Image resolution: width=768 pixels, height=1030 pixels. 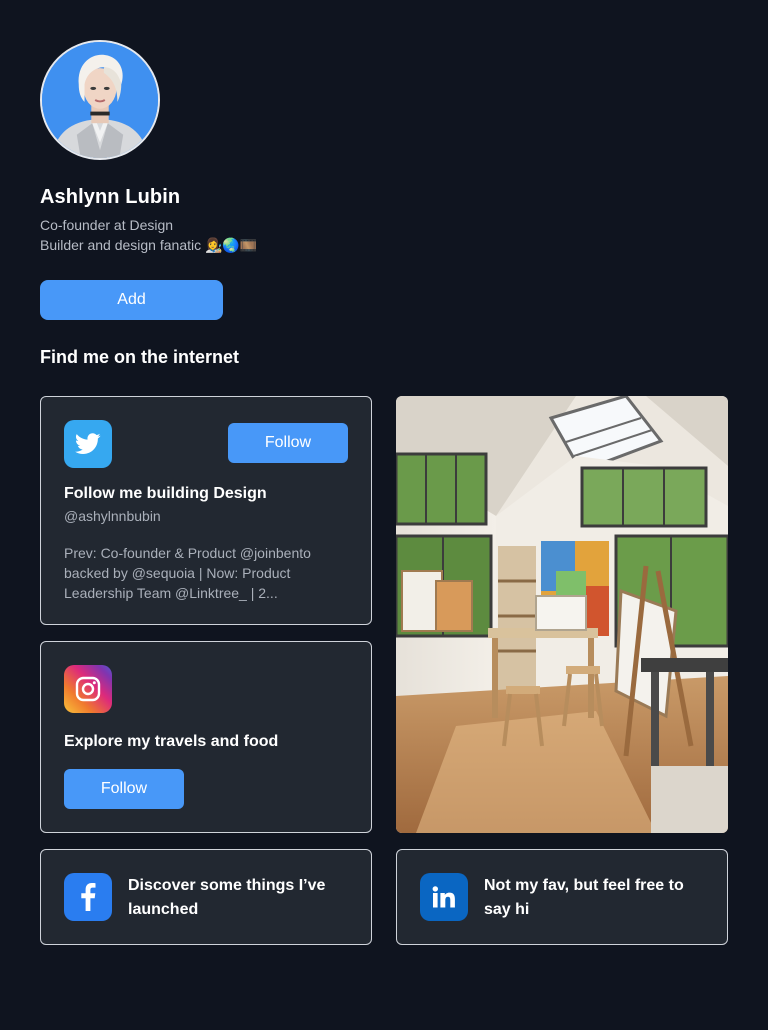 I want to click on avatar, so click(x=100, y=100).